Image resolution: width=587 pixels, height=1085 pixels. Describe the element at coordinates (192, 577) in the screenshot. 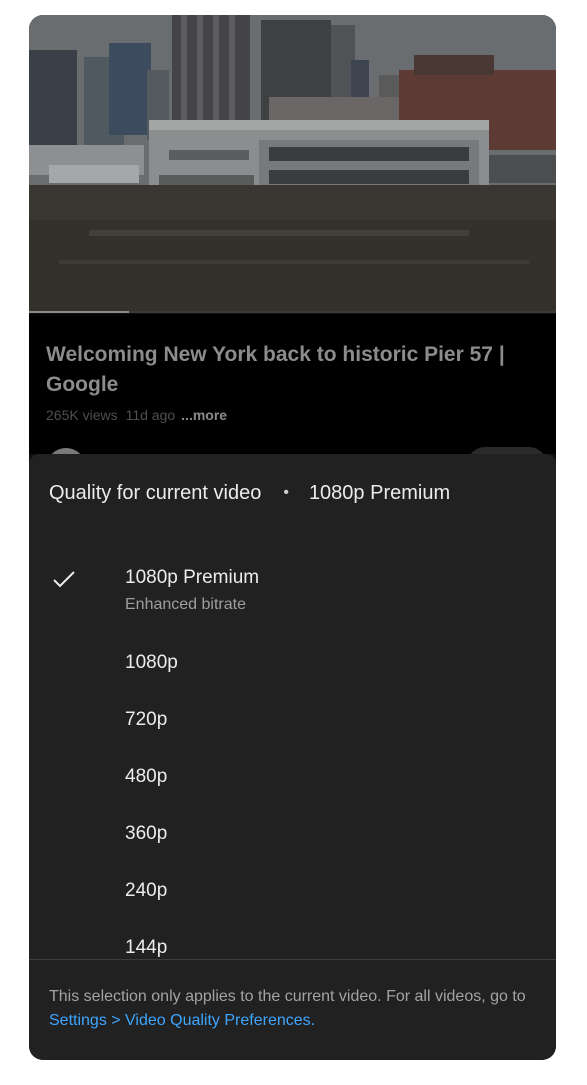

I see `quality-option-label: 1080p Premium` at that location.